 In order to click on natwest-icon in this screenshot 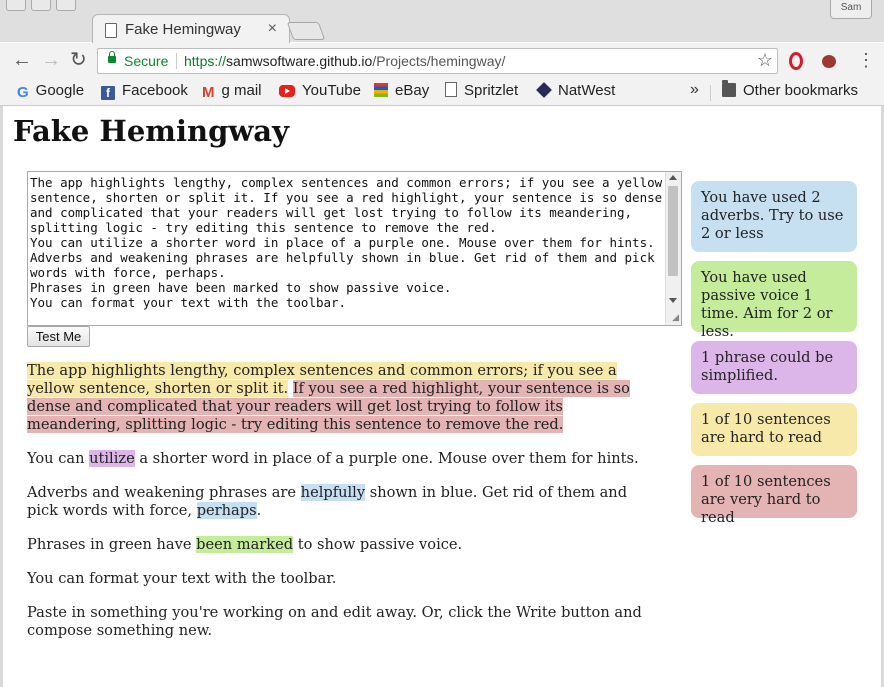, I will do `click(544, 90)`.